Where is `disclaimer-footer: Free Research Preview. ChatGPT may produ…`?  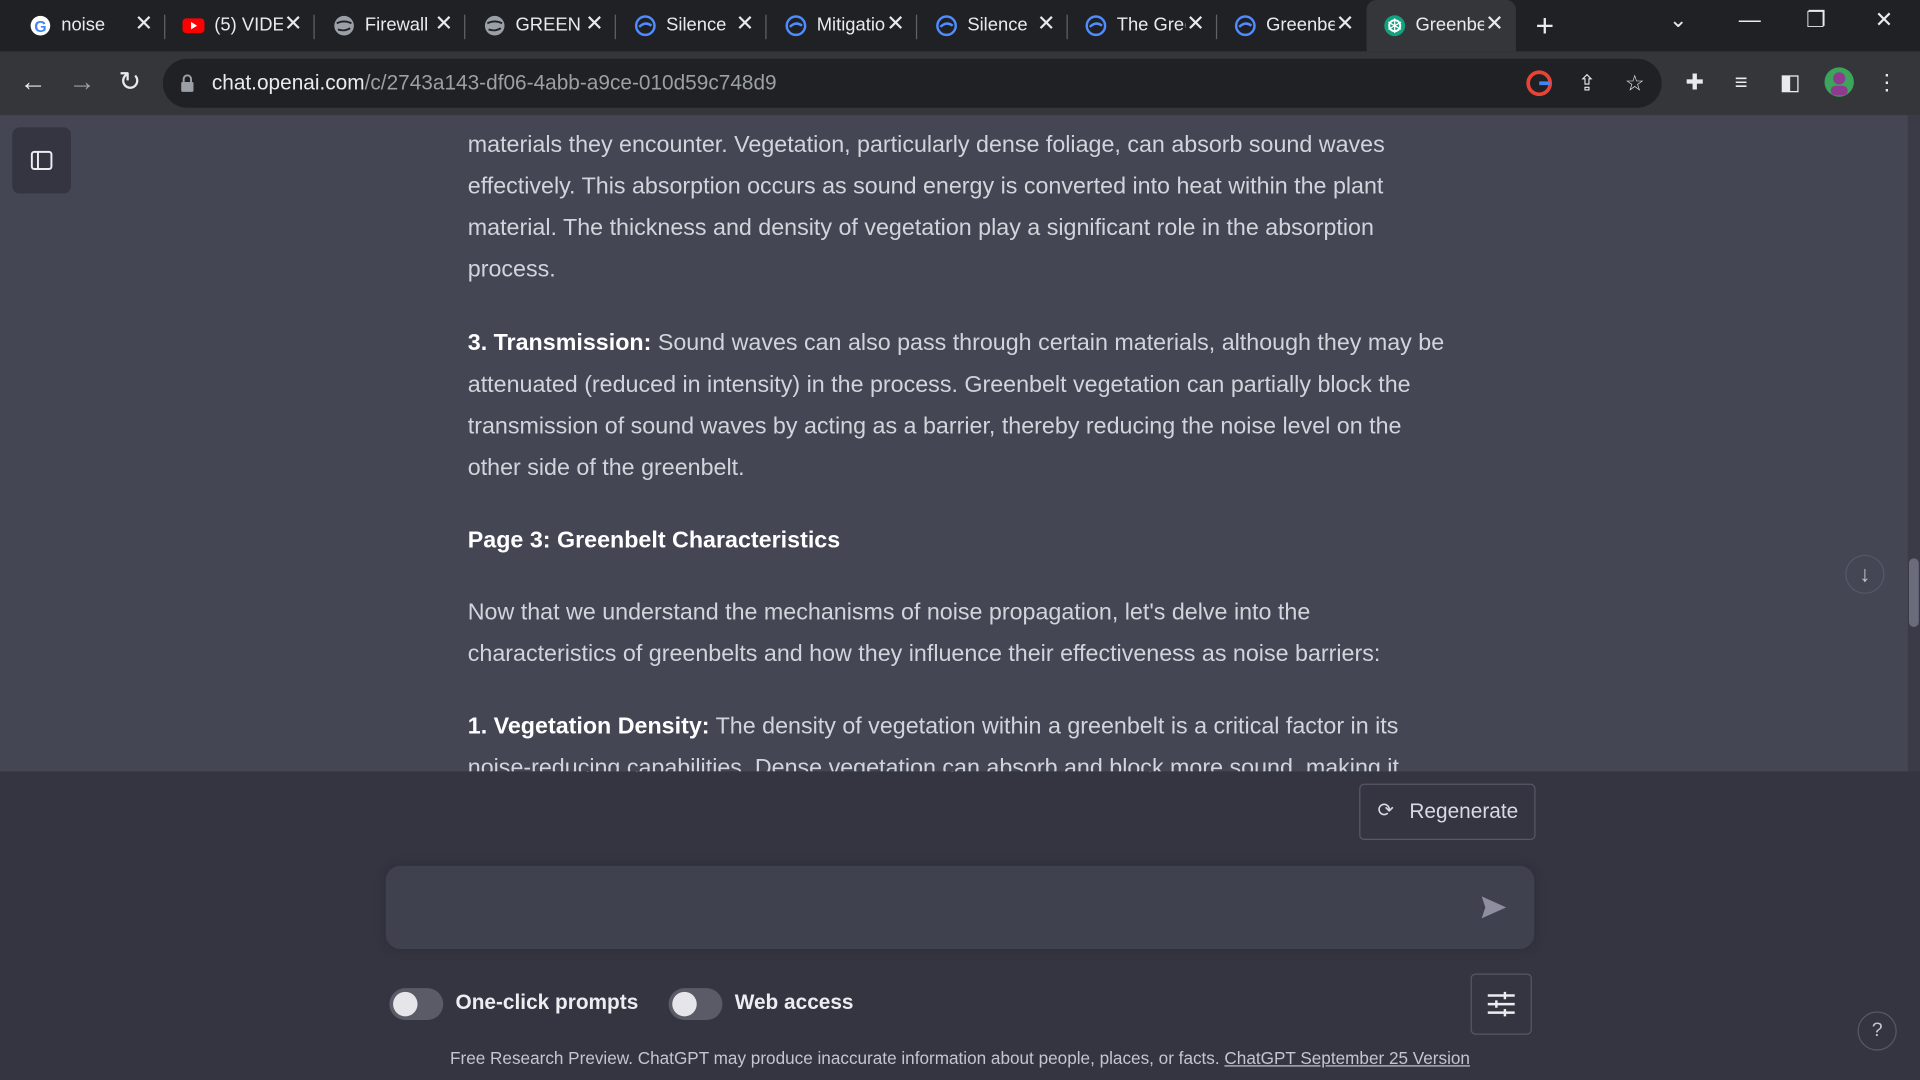 disclaimer-footer: Free Research Preview. ChatGPT may produ… is located at coordinates (960, 1058).